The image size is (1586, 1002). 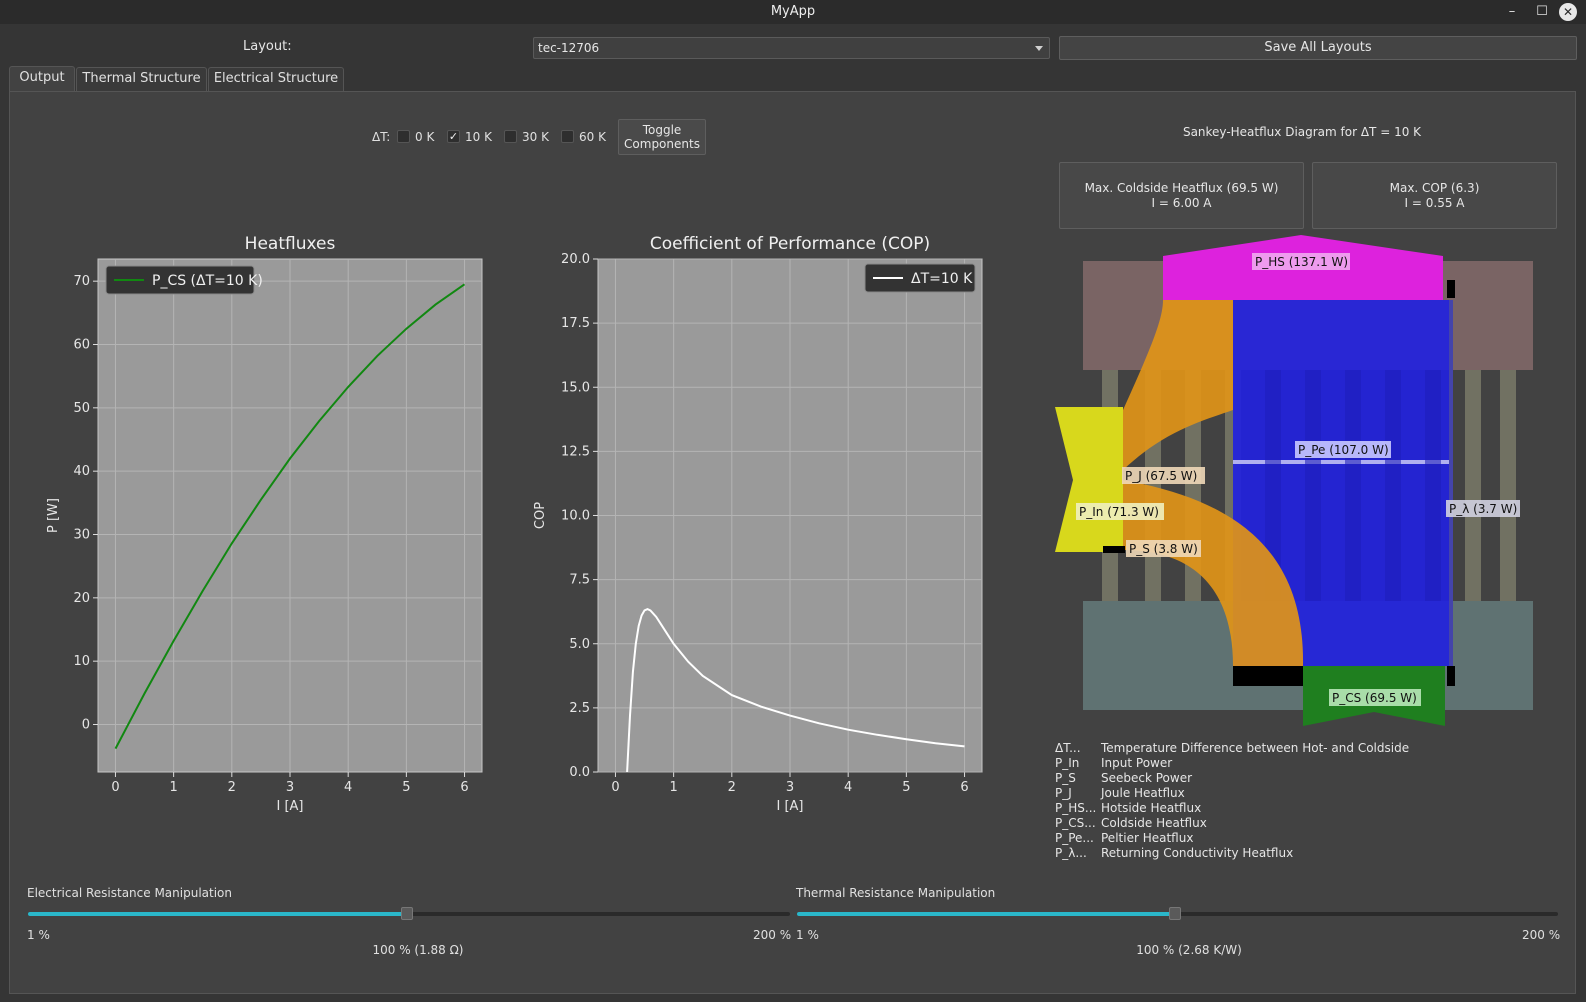 What do you see at coordinates (575, 259) in the screenshot?
I see `y-tick-label: 20.0` at bounding box center [575, 259].